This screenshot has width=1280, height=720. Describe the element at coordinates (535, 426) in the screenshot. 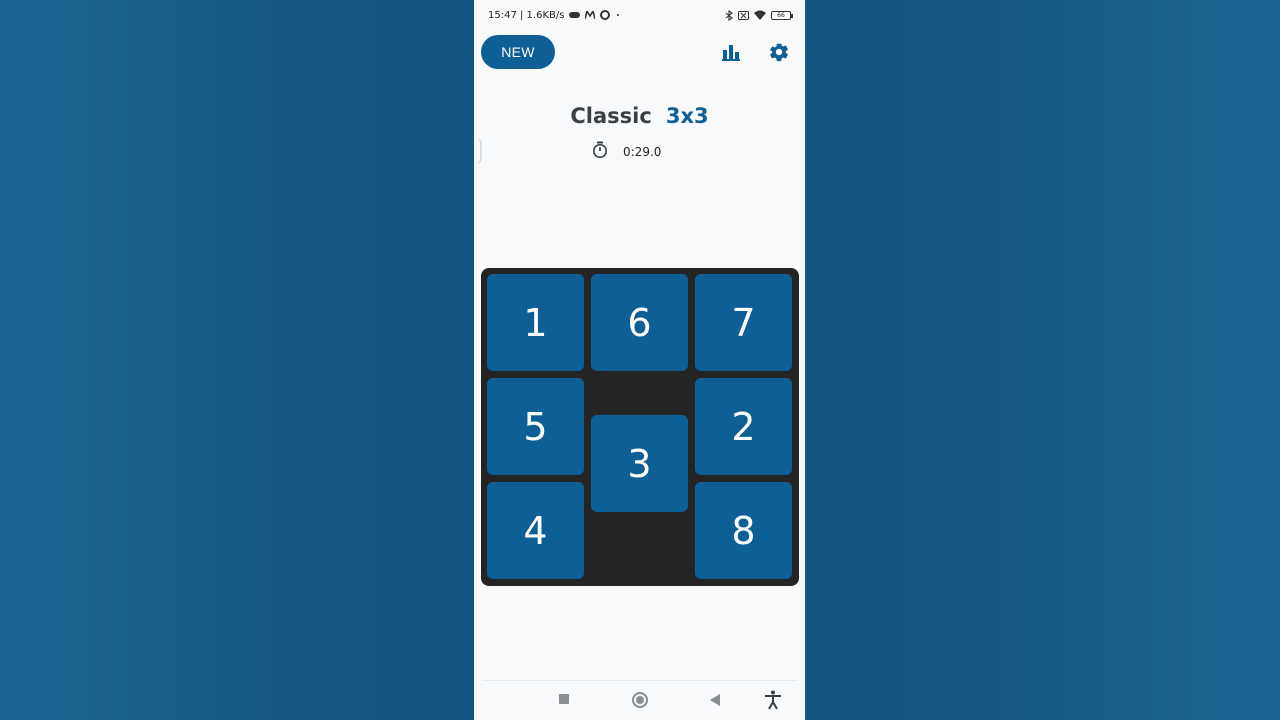

I see `puzzle-tile: 5` at that location.